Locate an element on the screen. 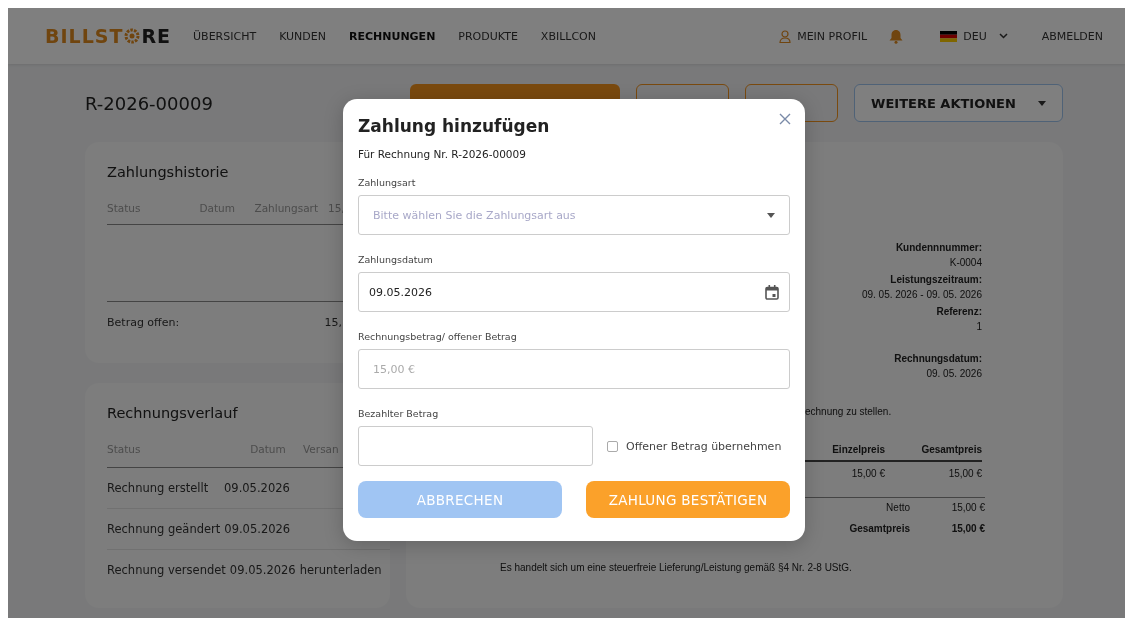  meta-label: Referenz: is located at coordinates (959, 312).